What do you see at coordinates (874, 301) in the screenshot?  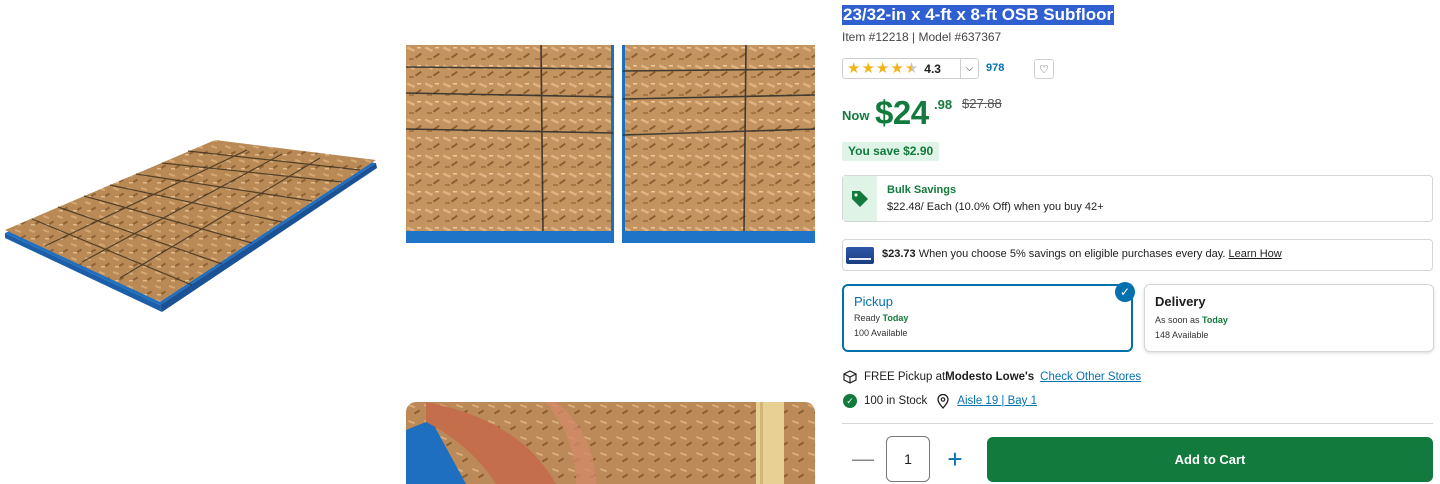 I see `pickup-title: Pickup` at bounding box center [874, 301].